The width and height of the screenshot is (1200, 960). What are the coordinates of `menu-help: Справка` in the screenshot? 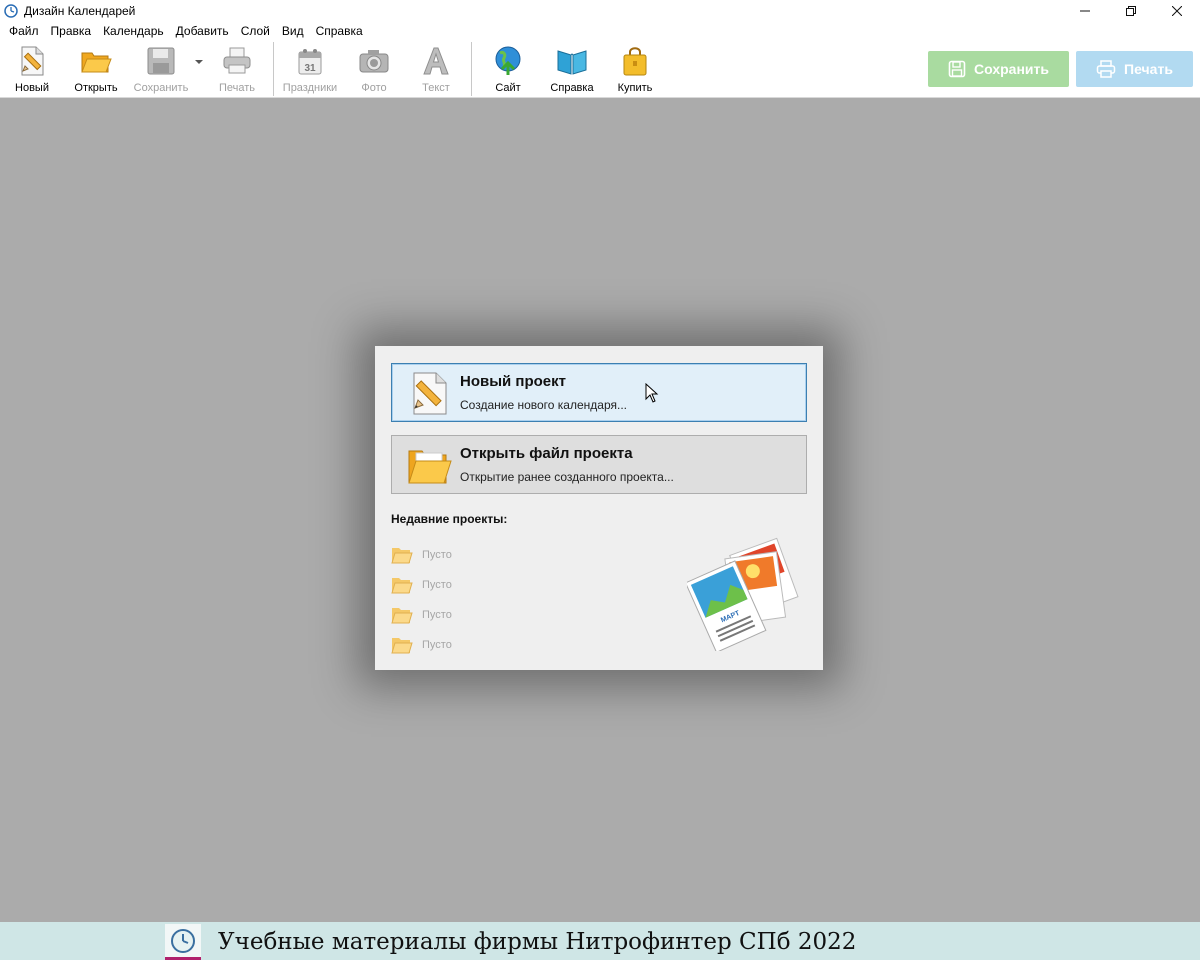 It's located at (339, 31).